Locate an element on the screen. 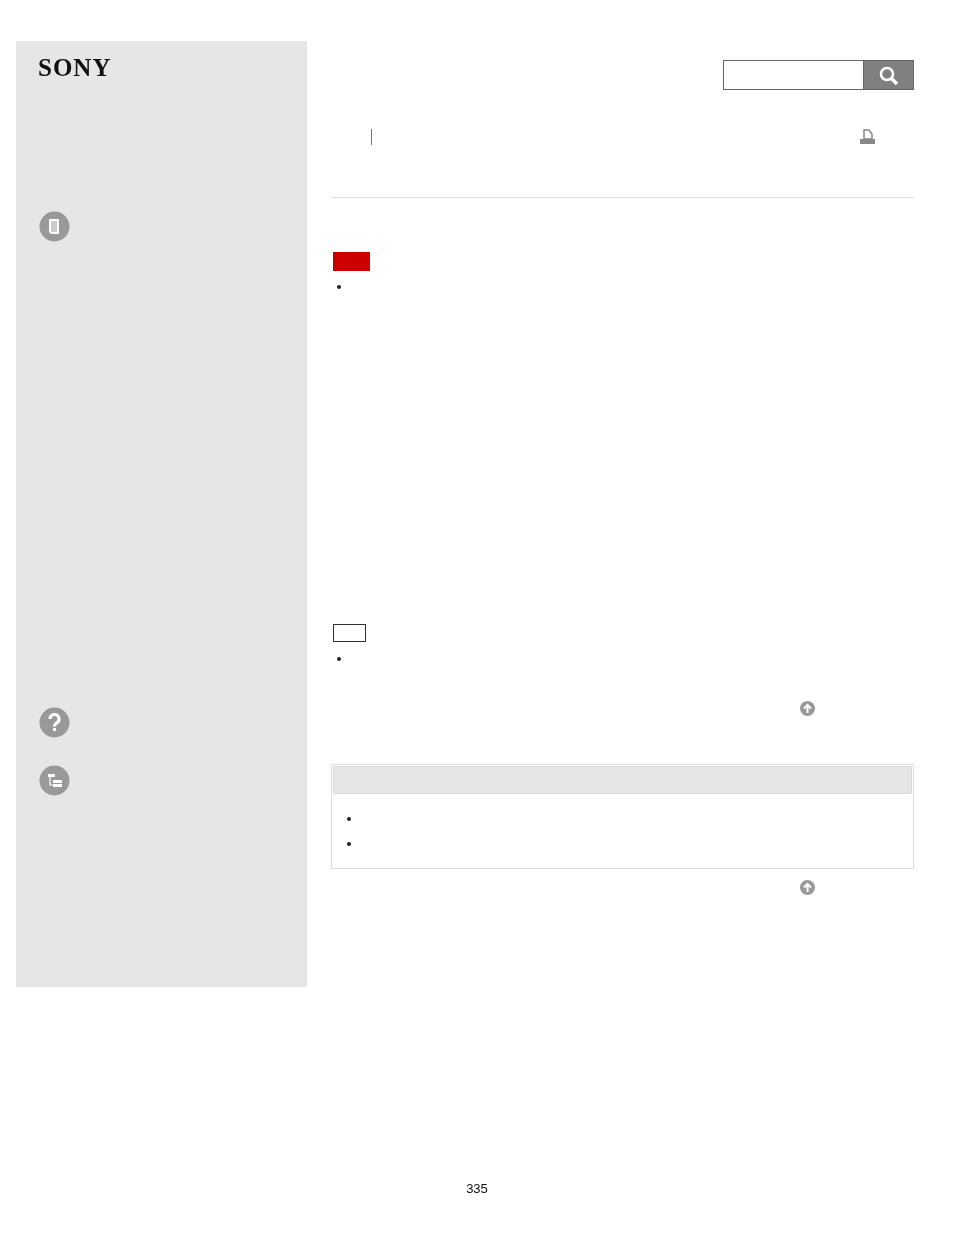 The height and width of the screenshot is (1235, 954). book-icon is located at coordinates (54, 226).